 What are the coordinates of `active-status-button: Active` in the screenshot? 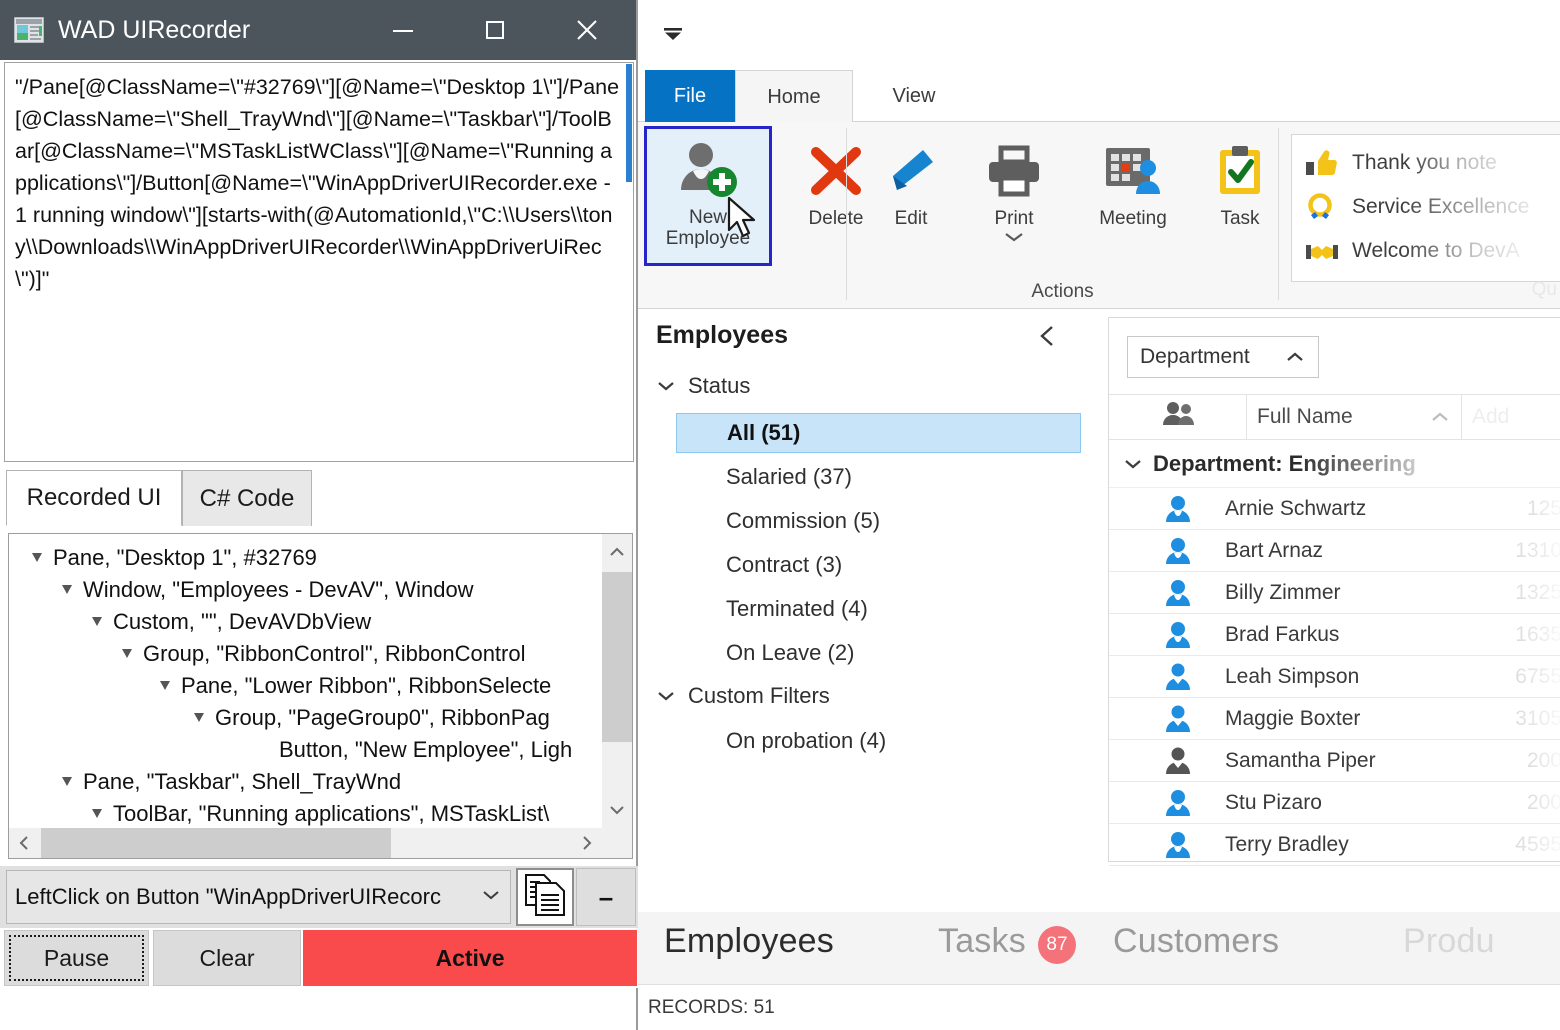 It's located at (470, 958).